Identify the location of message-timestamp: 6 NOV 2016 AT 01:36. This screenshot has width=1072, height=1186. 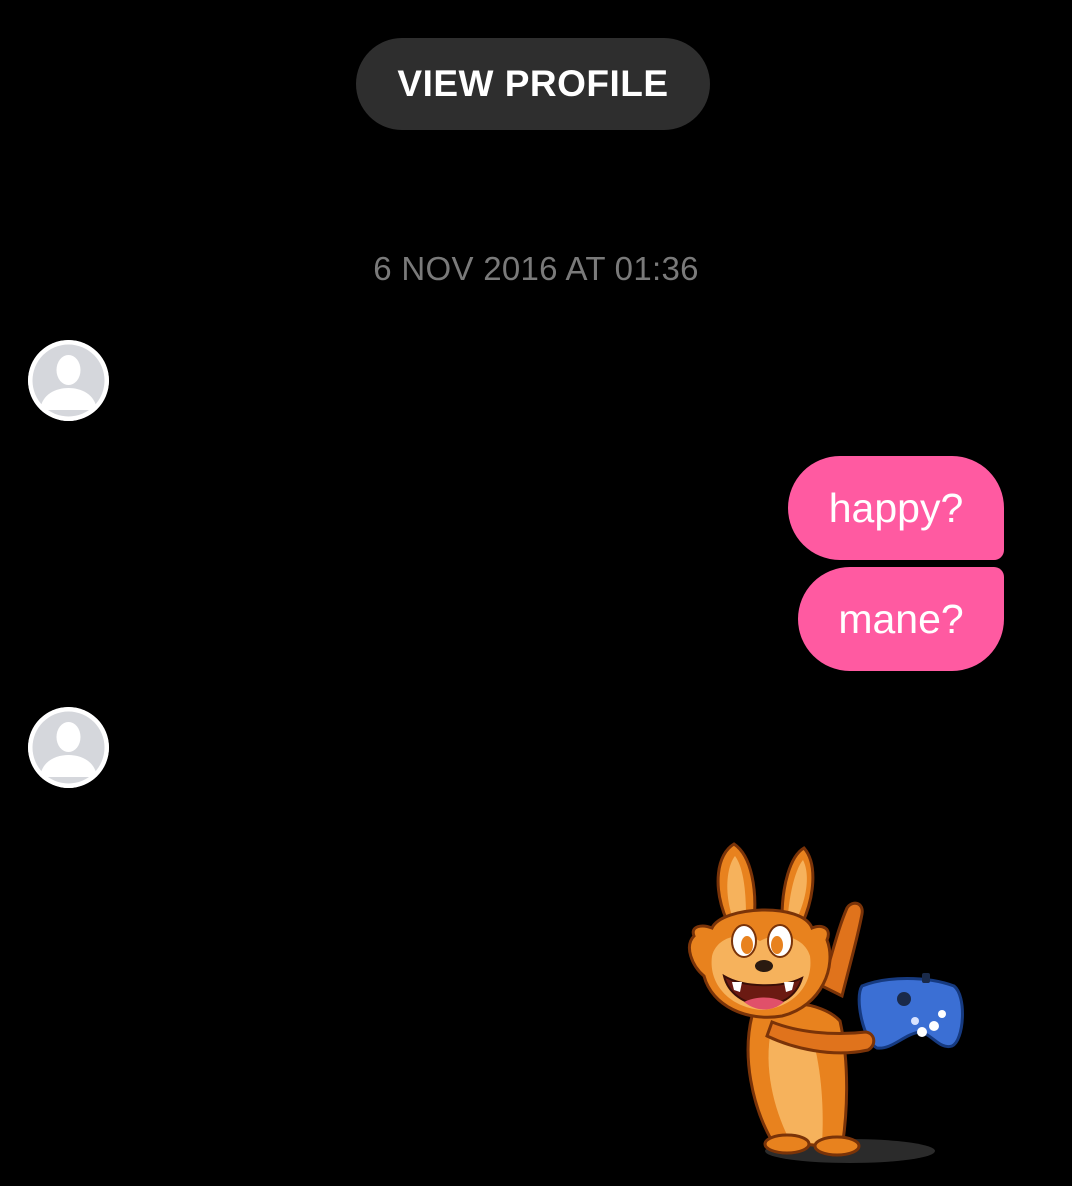
(536, 268).